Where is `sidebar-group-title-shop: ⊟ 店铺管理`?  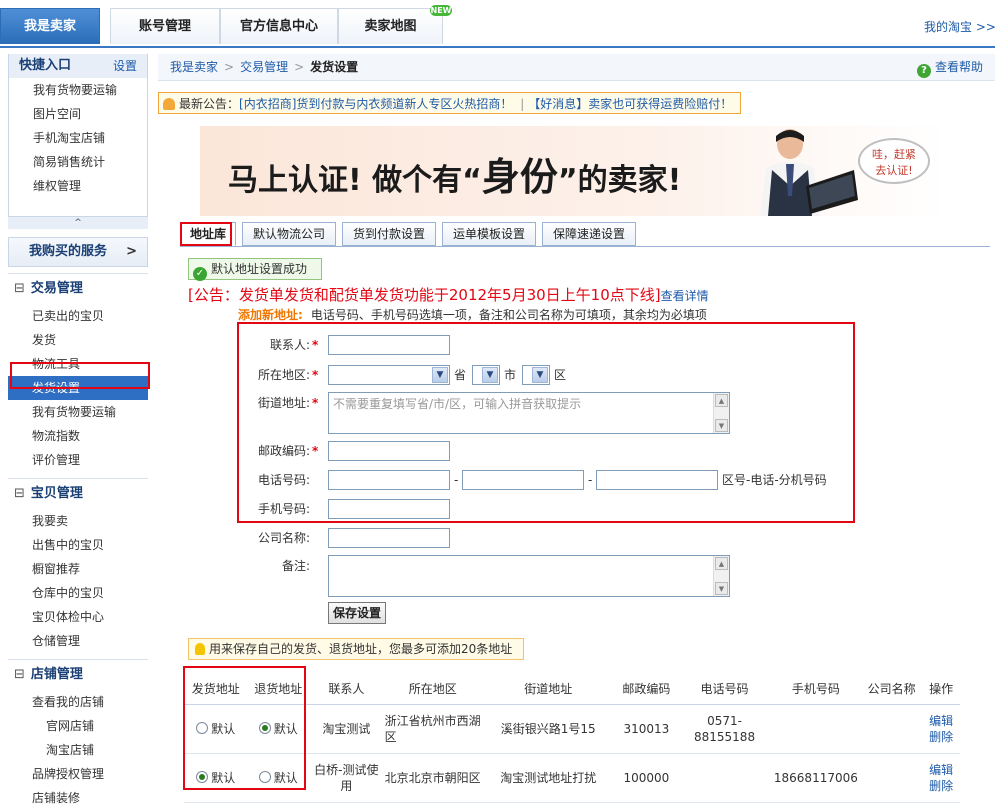 sidebar-group-title-shop: ⊟ 店铺管理 is located at coordinates (78, 675).